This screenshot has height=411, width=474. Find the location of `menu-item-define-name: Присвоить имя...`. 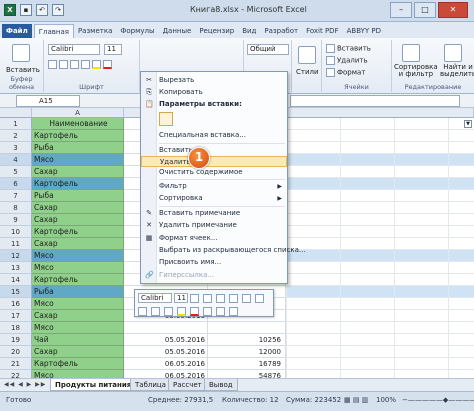

menu-item-define-name: Присвоить имя... is located at coordinates (214, 262).